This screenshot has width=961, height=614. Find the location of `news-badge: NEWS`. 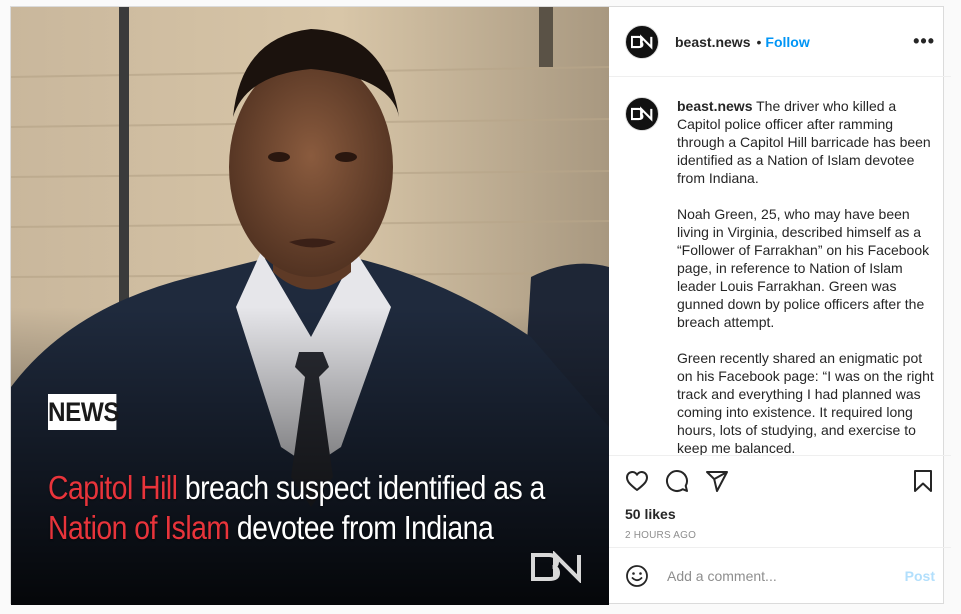

news-badge: NEWS is located at coordinates (84, 412).